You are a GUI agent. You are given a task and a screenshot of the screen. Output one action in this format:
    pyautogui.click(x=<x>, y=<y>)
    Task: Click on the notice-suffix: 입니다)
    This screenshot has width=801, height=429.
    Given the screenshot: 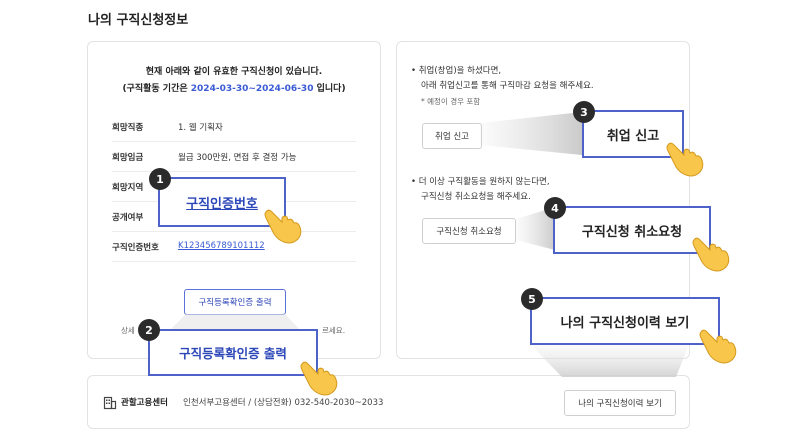 What is the action you would take?
    pyautogui.click(x=329, y=89)
    